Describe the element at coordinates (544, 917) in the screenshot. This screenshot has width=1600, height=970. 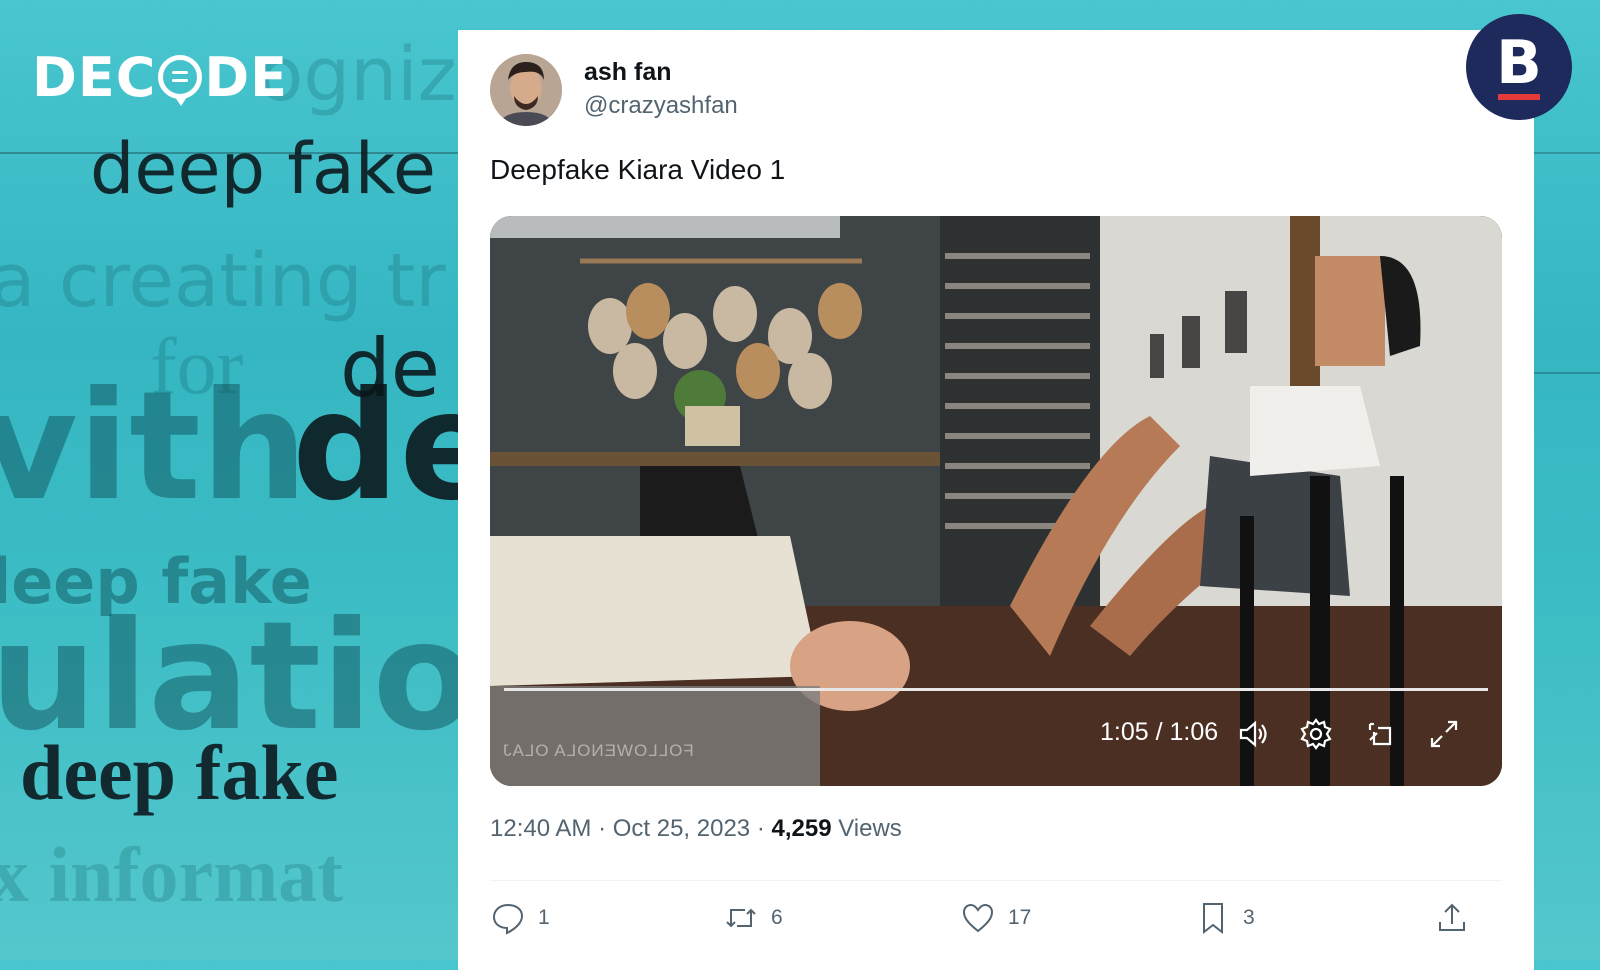
I see `reply-count: 1` at that location.